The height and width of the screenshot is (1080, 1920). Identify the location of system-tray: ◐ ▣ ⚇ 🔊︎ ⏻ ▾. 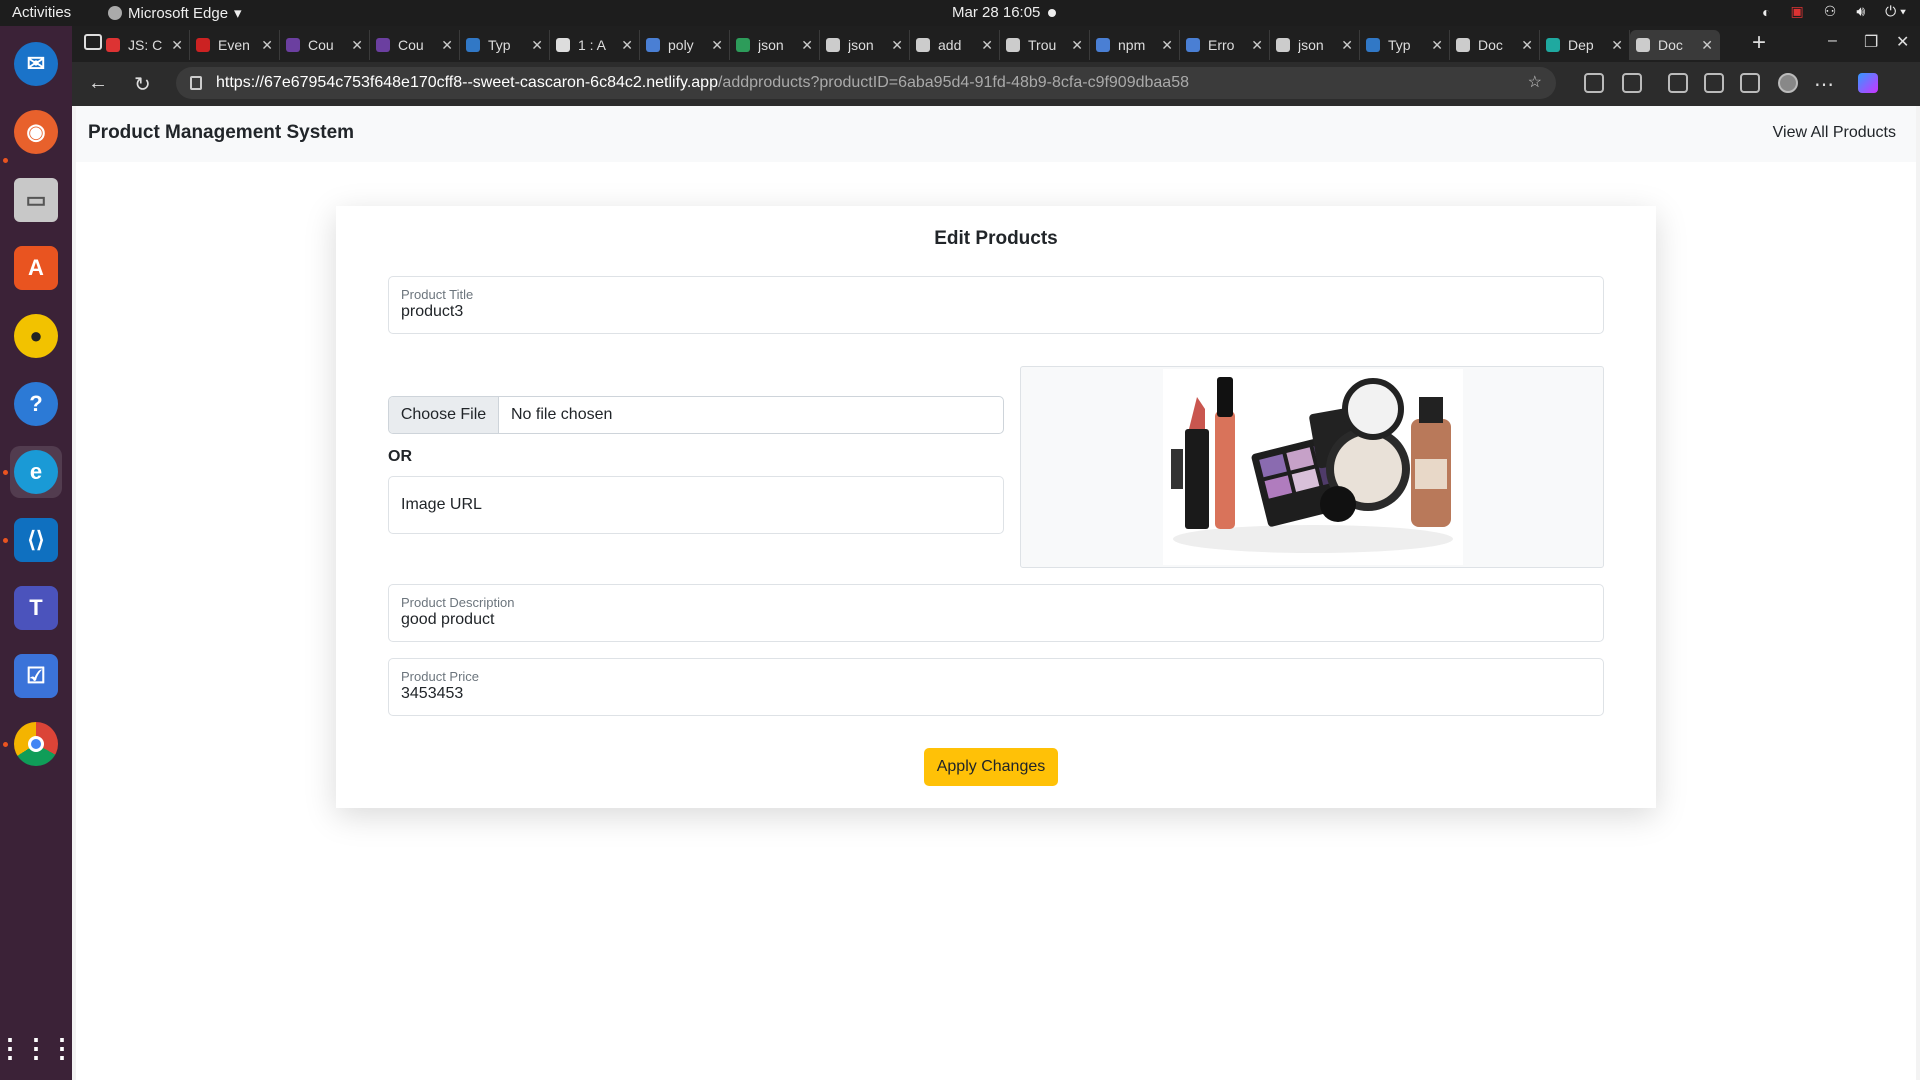
(1834, 11).